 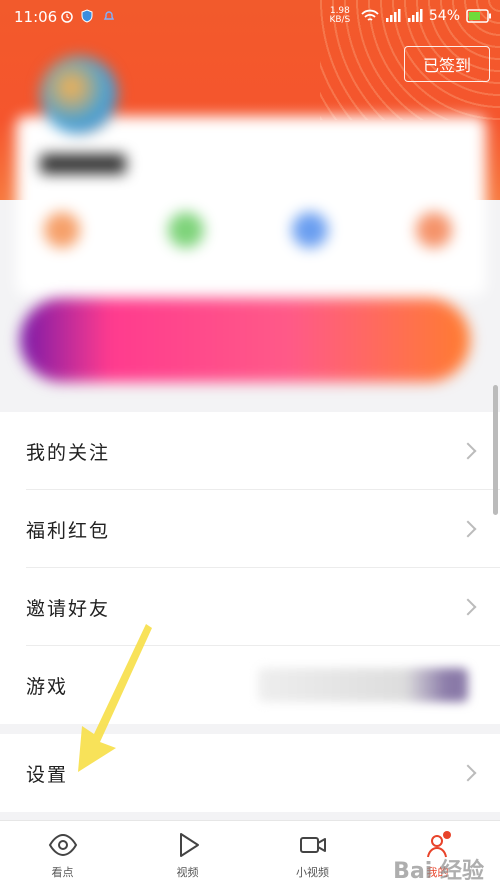 I want to click on watermark: Bai 经验, so click(x=438, y=871).